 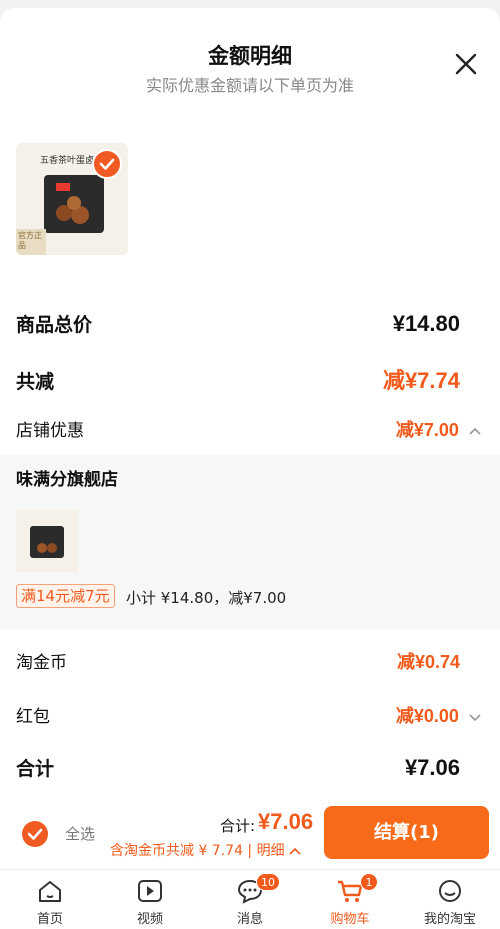 What do you see at coordinates (150, 891) in the screenshot?
I see `video-icon` at bounding box center [150, 891].